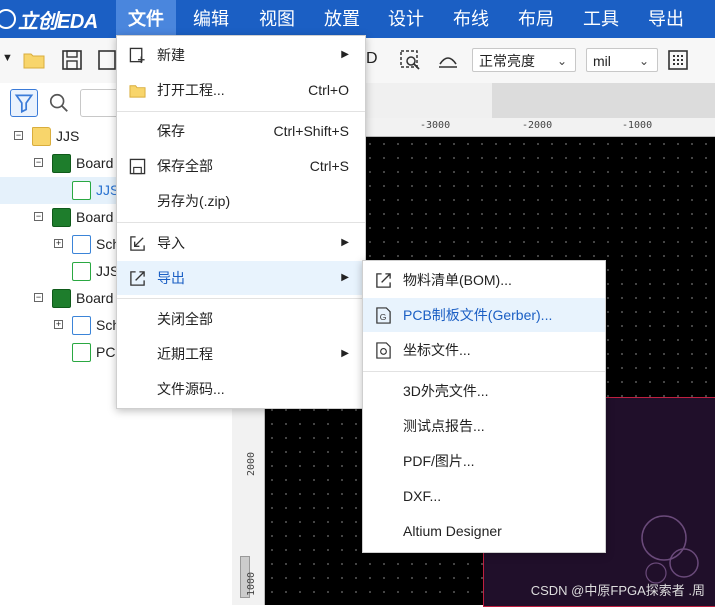 This screenshot has width=715, height=609. What do you see at coordinates (537, 125) in the screenshot?
I see `ruler-label: -2000` at bounding box center [537, 125].